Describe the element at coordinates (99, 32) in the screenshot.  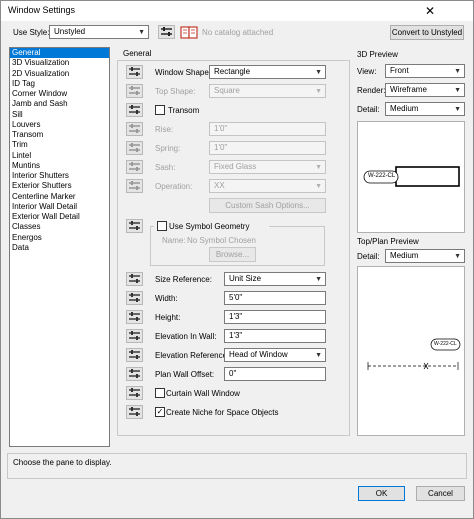
I see `use-style-select: Unstyled ▼` at that location.